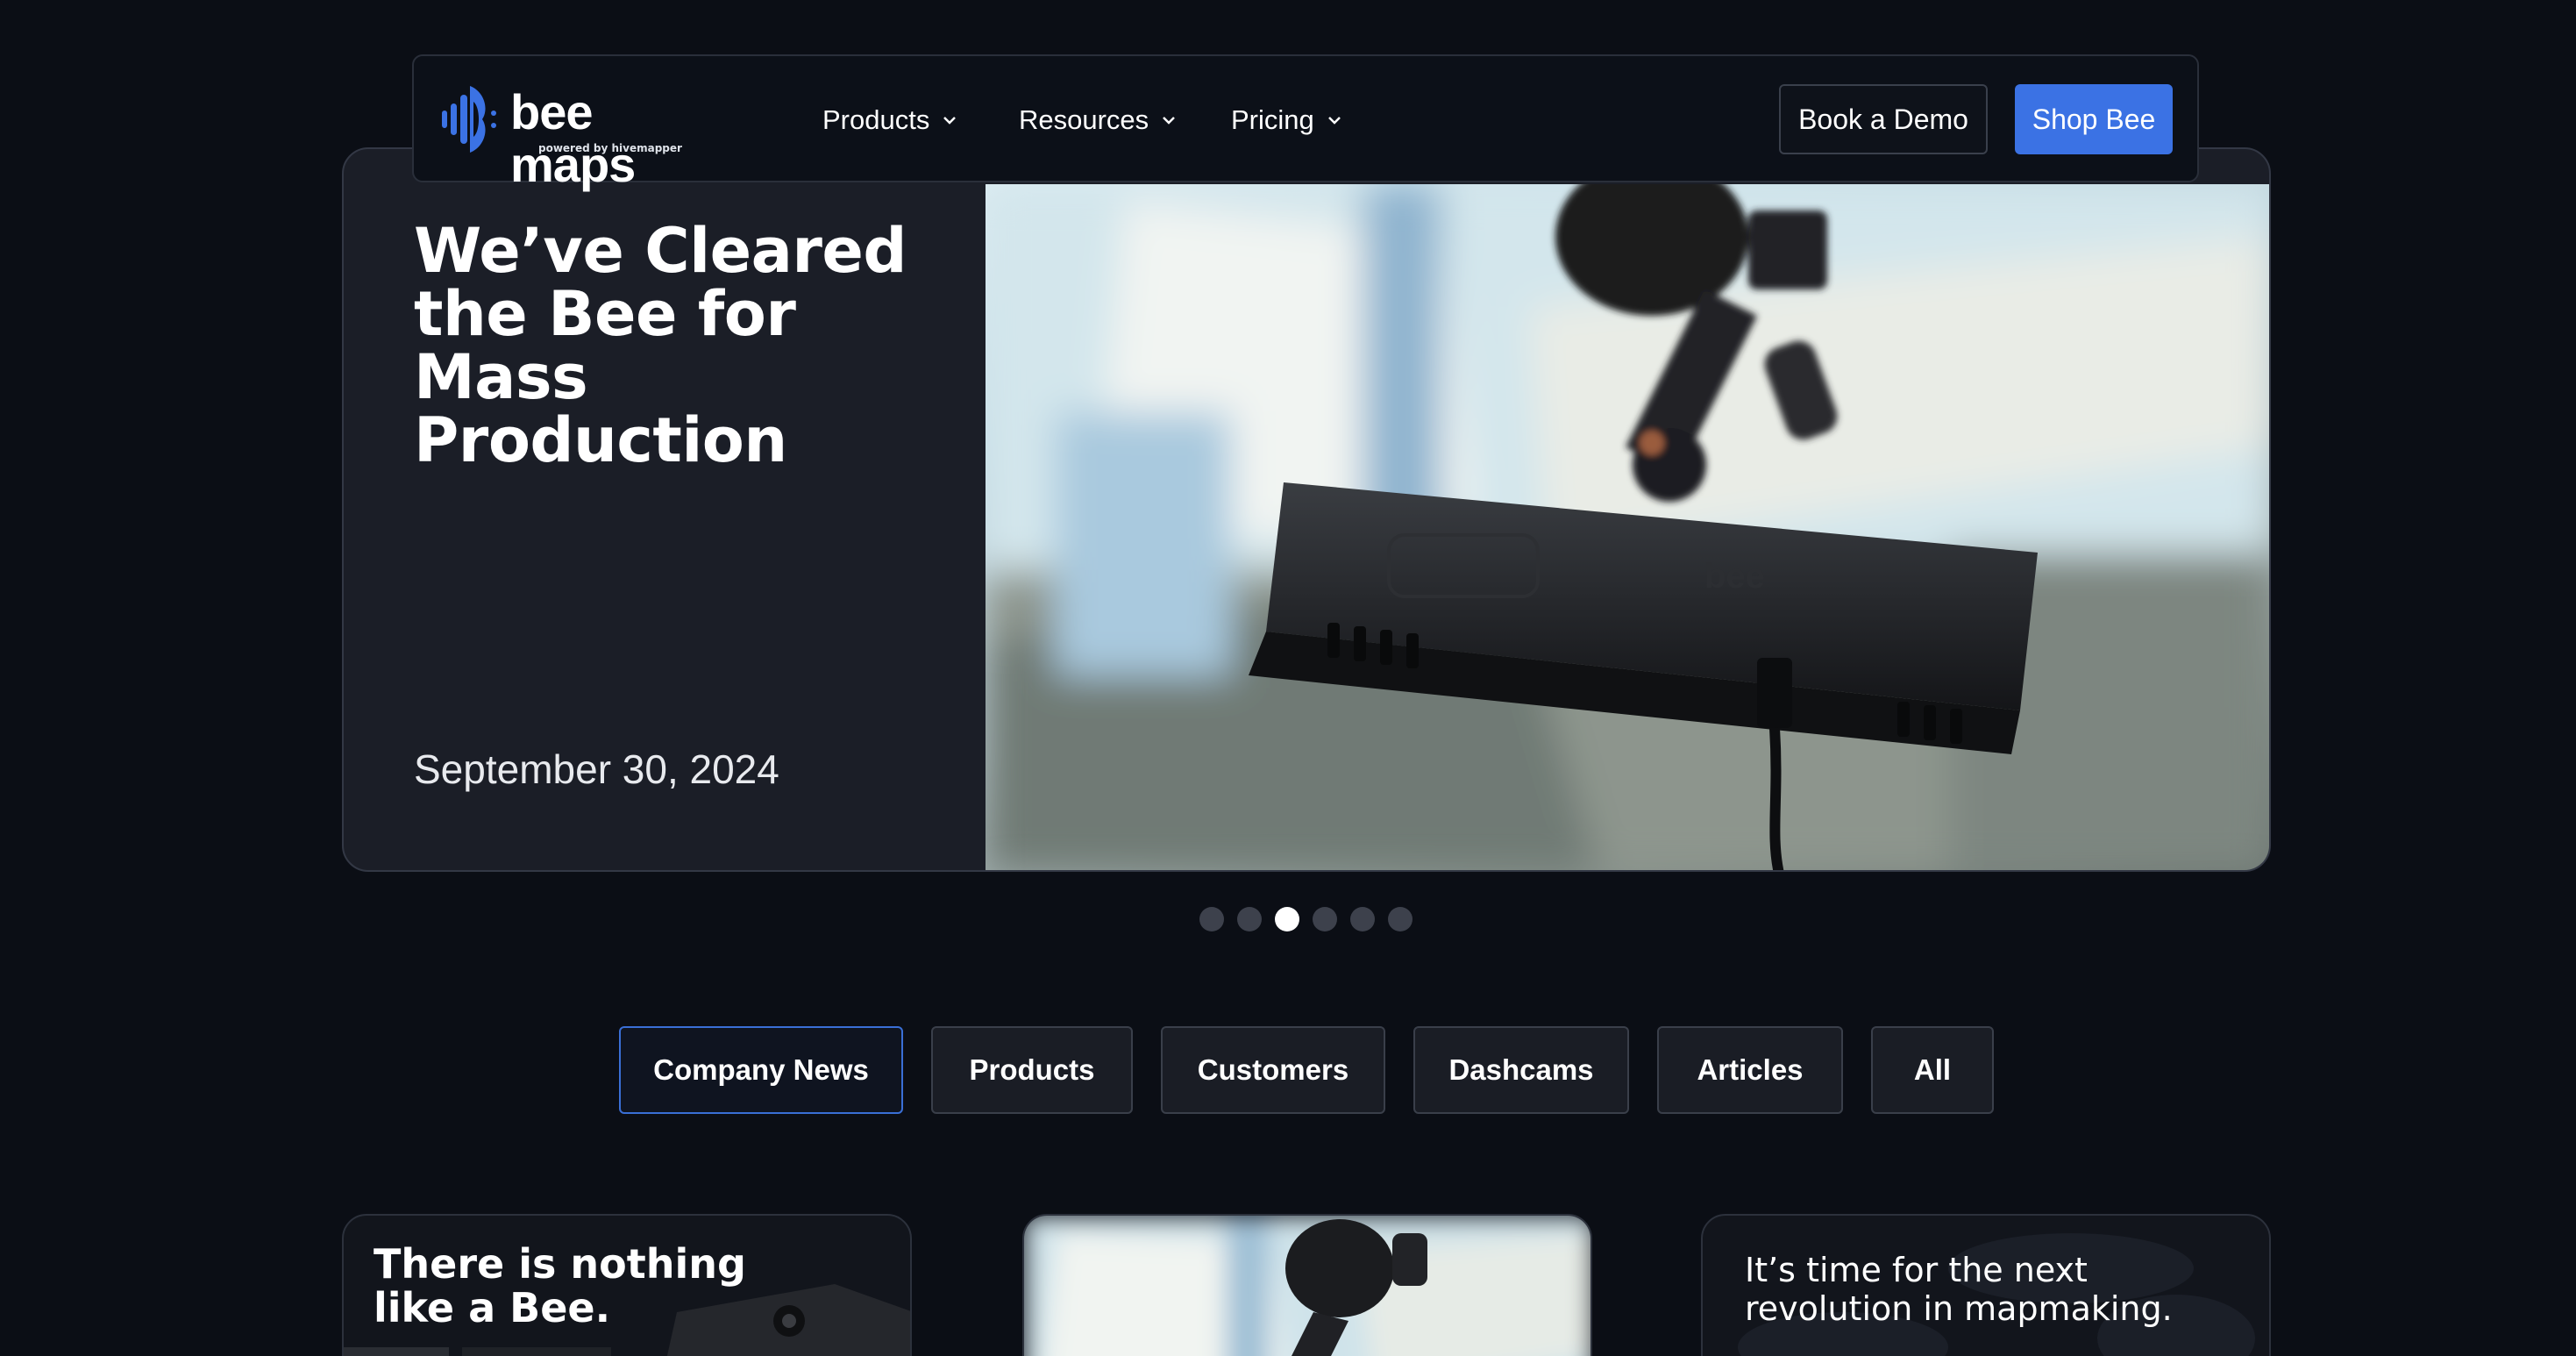 This screenshot has height=1356, width=2576. I want to click on bee-waveform-icon, so click(469, 120).